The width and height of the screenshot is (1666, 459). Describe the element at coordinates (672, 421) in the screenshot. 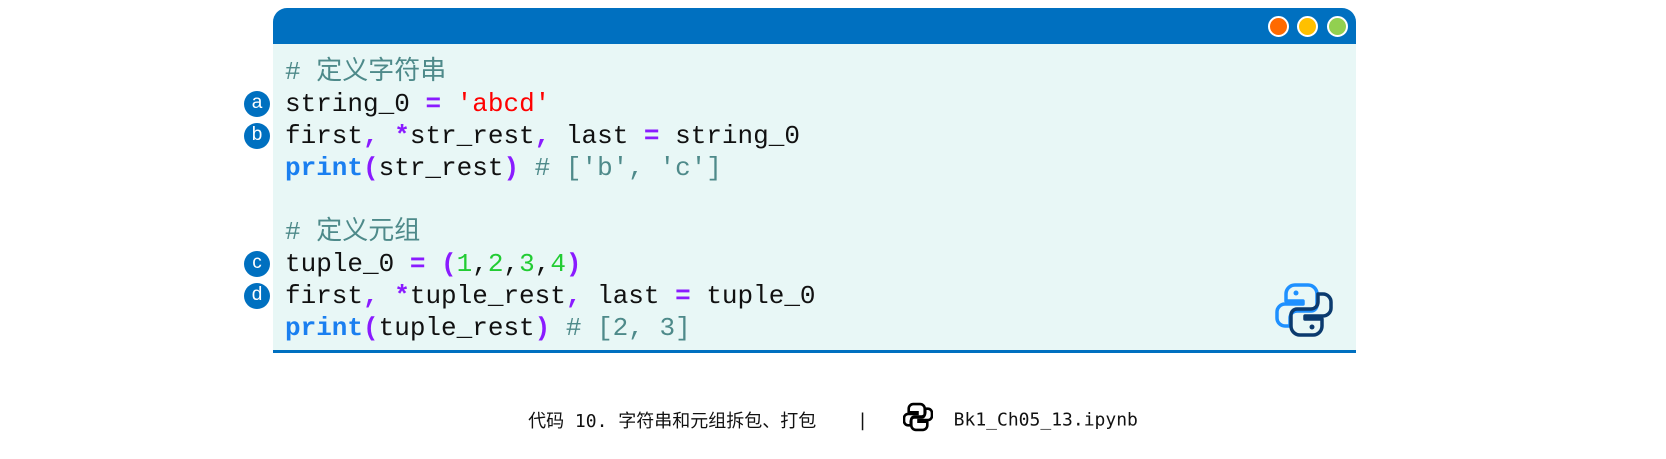

I see `caption-label: 代码 10. 字符串和元组拆包、打包` at that location.